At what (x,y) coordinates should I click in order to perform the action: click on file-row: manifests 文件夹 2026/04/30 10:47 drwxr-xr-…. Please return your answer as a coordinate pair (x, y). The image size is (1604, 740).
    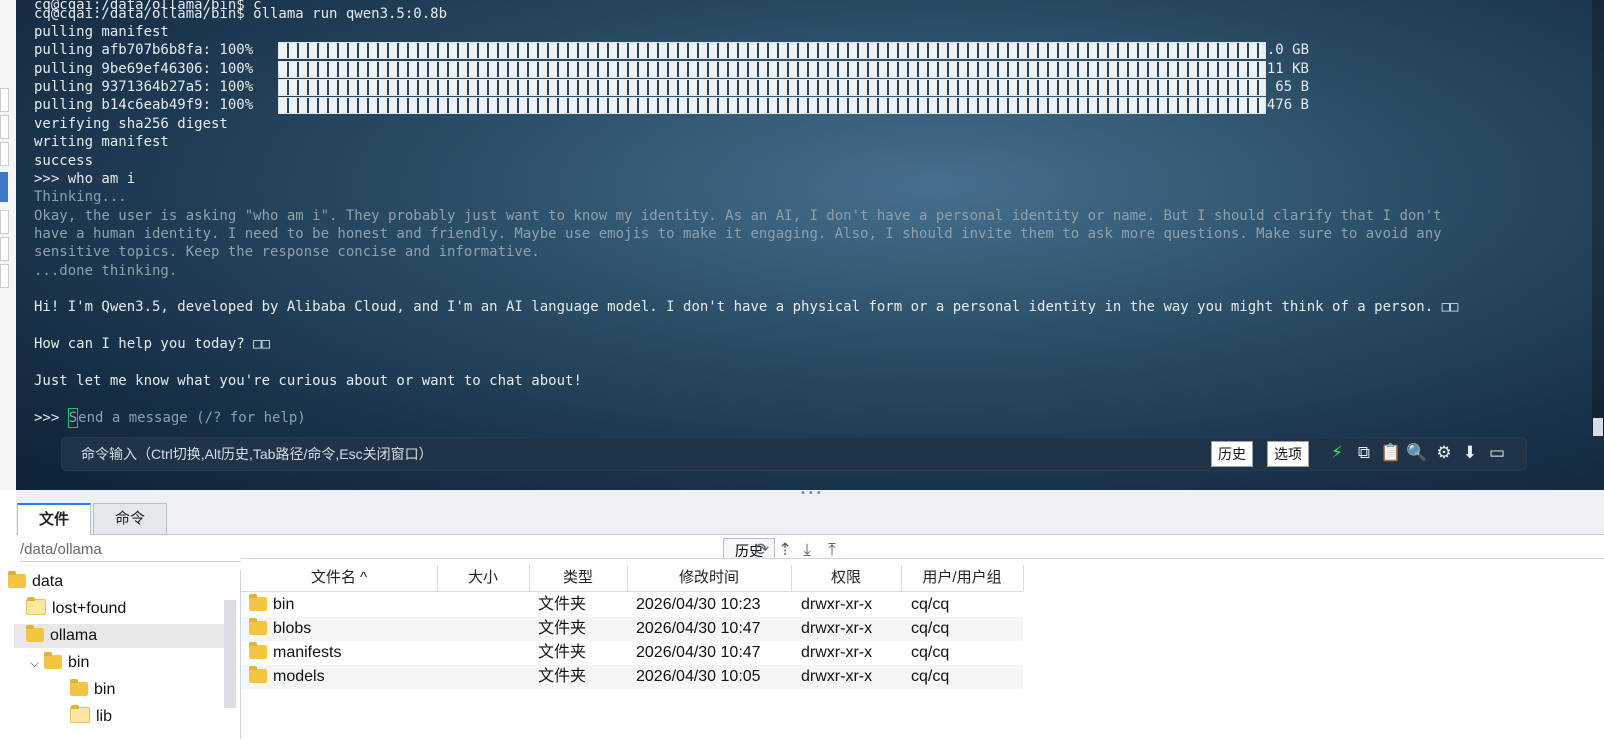
    Looking at the image, I should click on (632, 653).